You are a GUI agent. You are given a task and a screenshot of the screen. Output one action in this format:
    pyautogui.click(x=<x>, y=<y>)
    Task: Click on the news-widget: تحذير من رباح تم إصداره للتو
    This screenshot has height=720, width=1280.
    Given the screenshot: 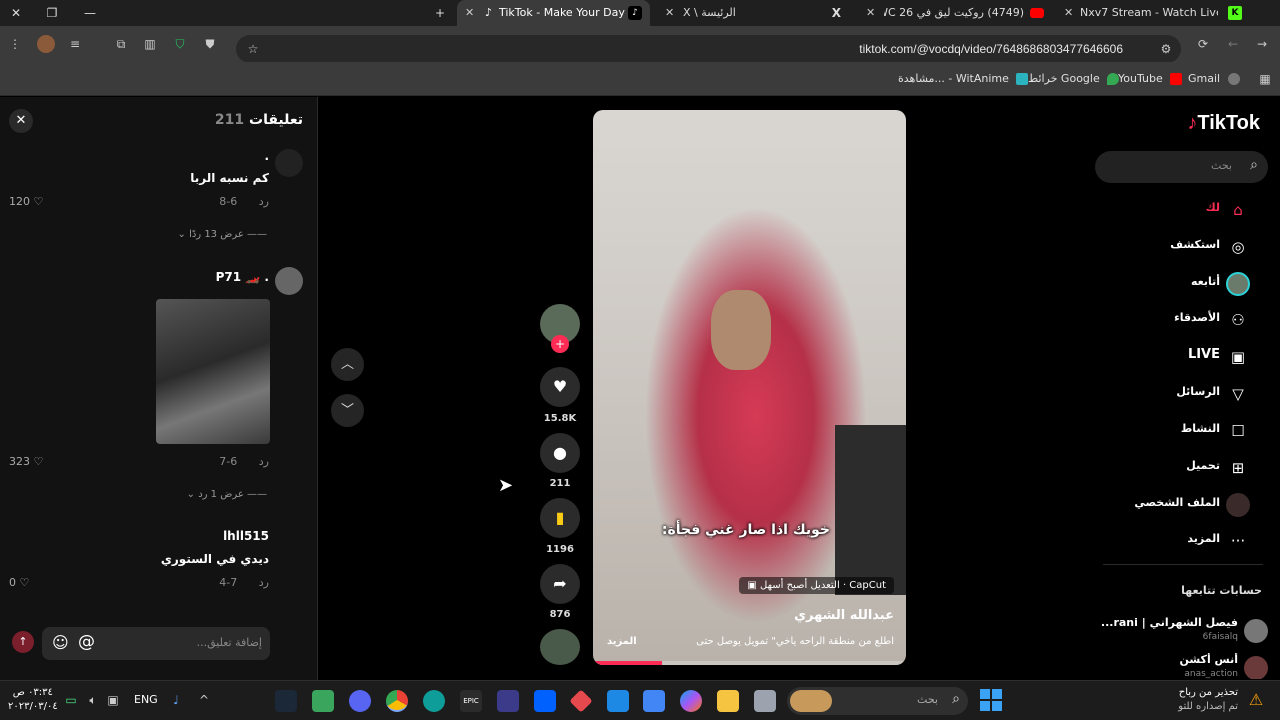 What is the action you would take?
    pyautogui.click(x=1208, y=700)
    